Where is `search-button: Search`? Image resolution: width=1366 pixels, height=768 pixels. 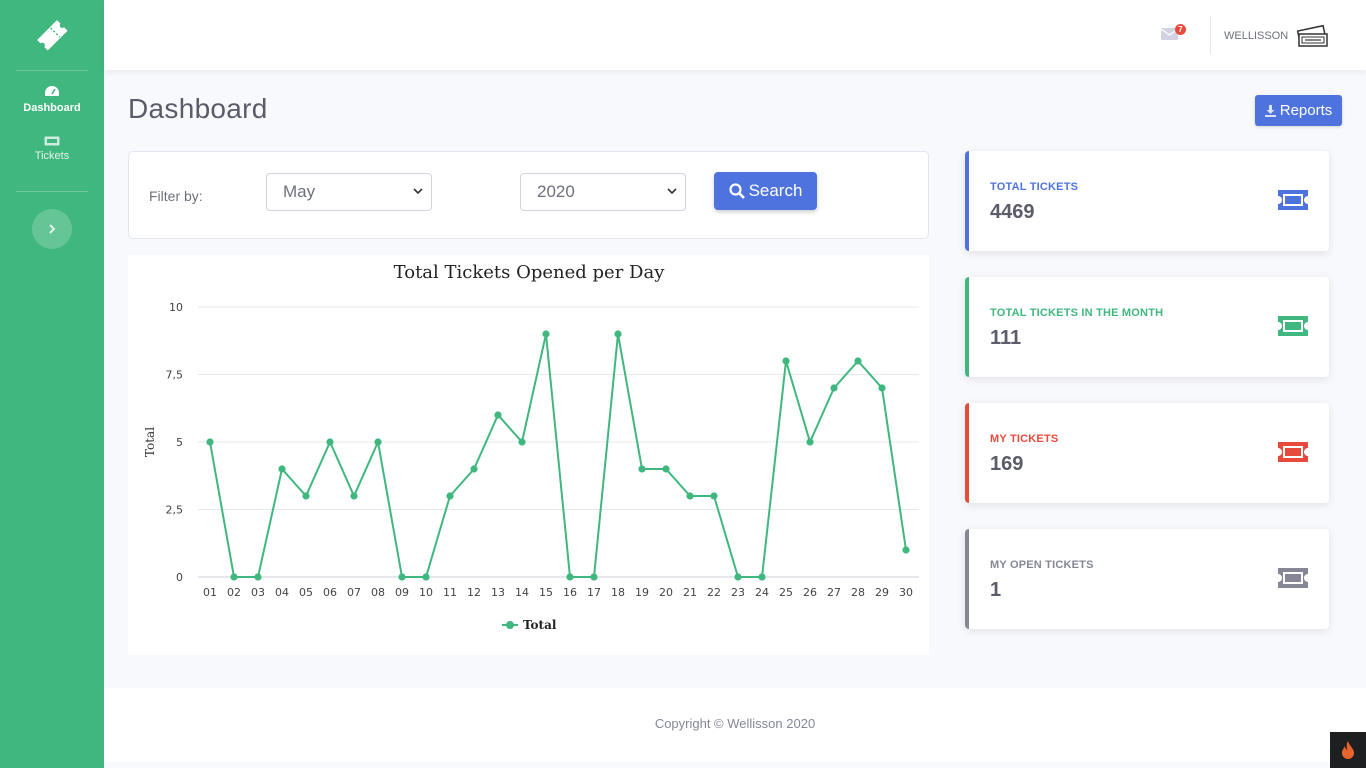 search-button: Search is located at coordinates (765, 191).